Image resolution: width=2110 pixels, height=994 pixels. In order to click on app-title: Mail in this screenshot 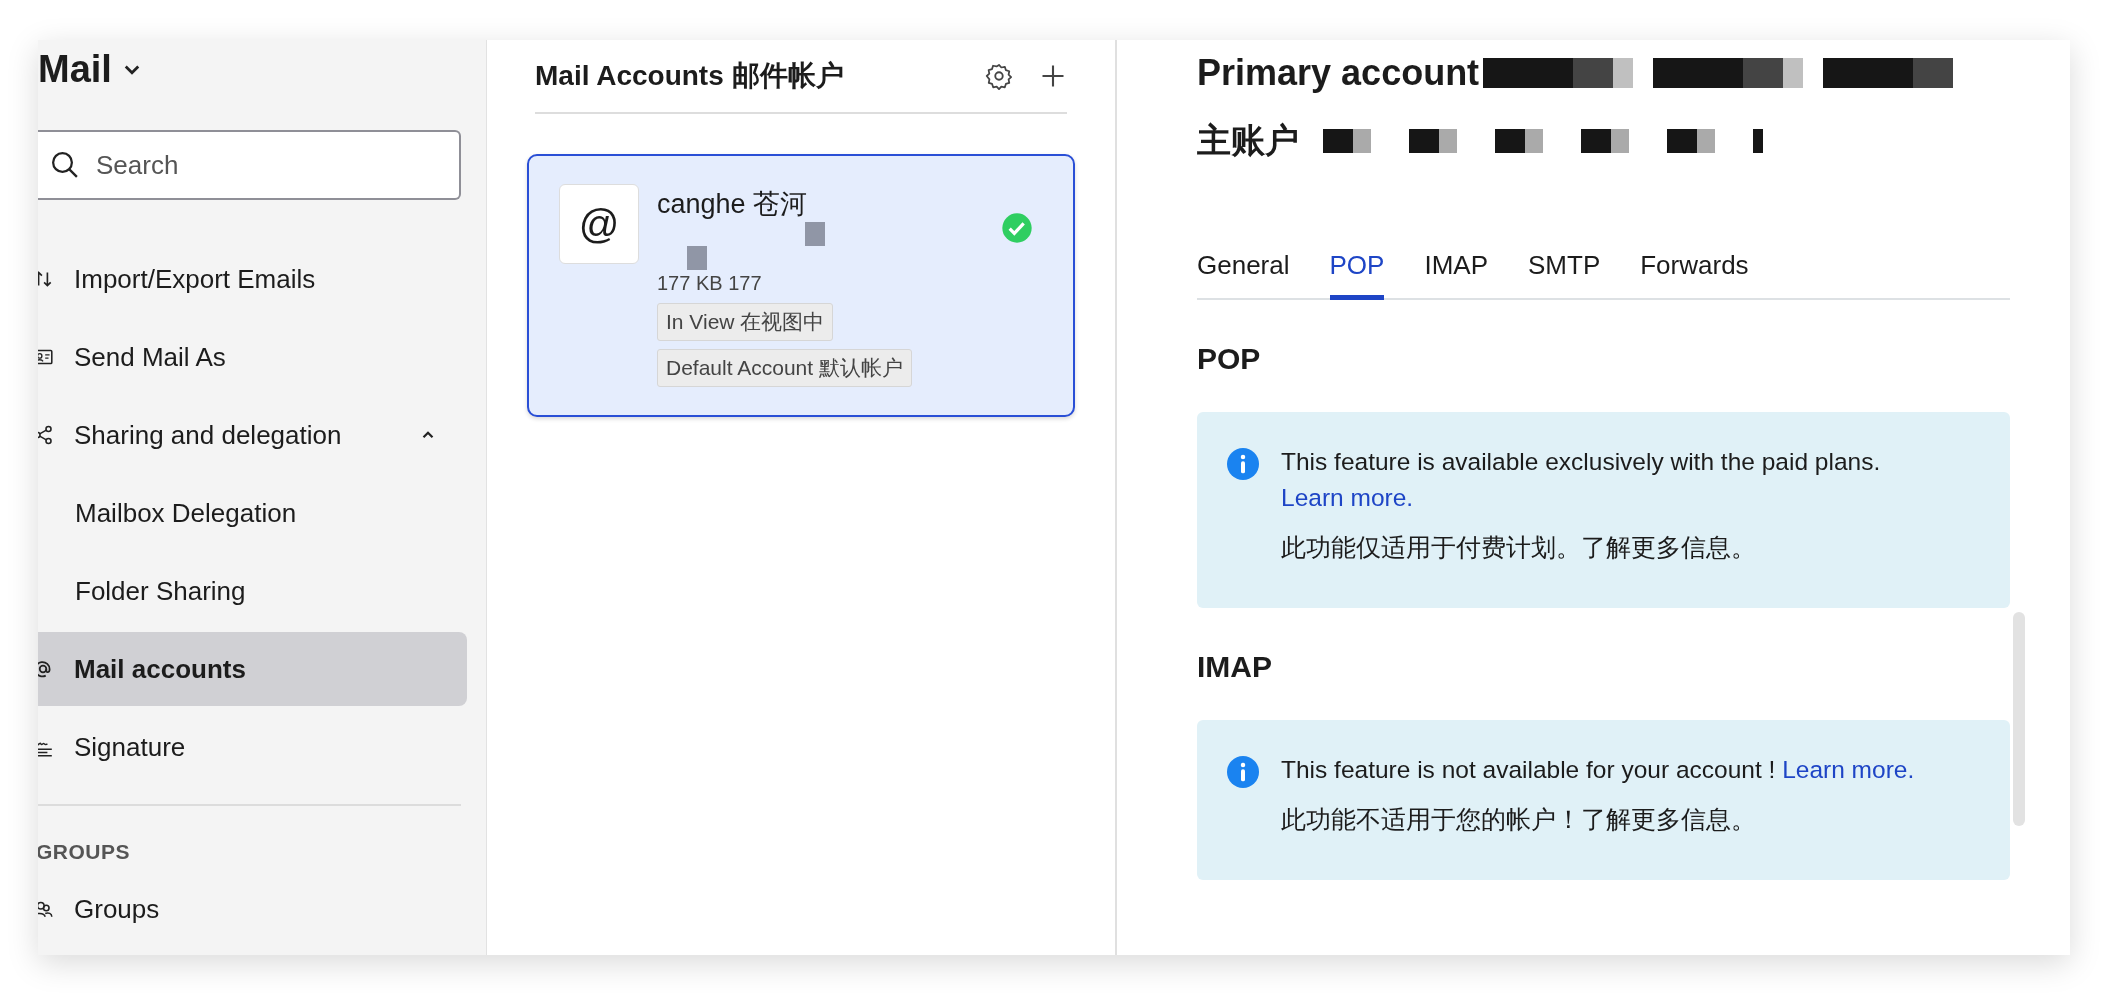, I will do `click(75, 69)`.